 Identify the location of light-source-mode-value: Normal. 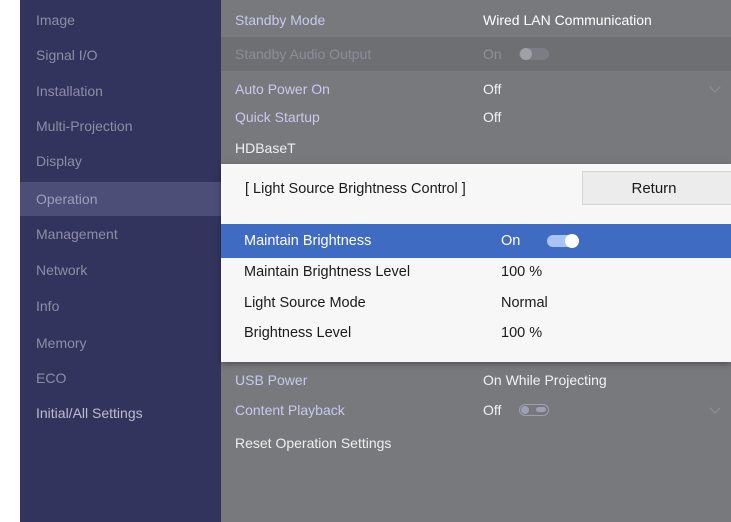
(524, 303).